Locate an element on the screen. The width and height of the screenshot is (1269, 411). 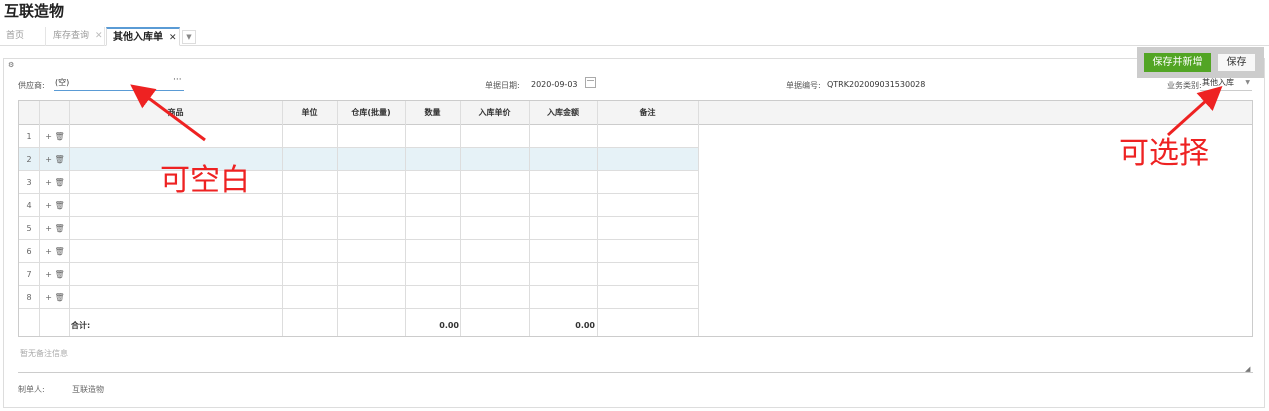
tab-label: 其他入库单 is located at coordinates (138, 37).